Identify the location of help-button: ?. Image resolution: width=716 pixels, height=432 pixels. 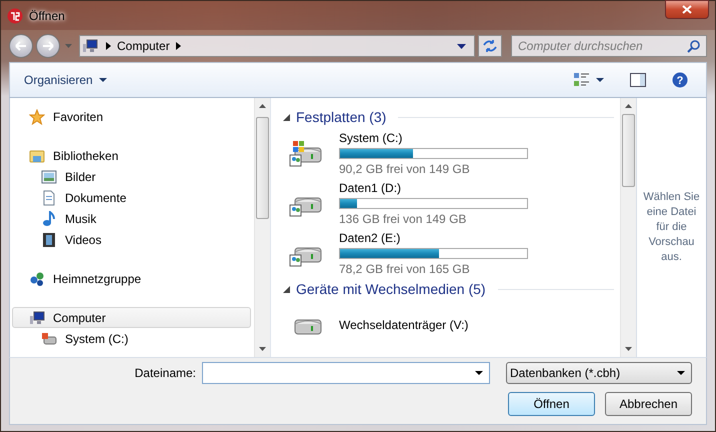
(680, 80).